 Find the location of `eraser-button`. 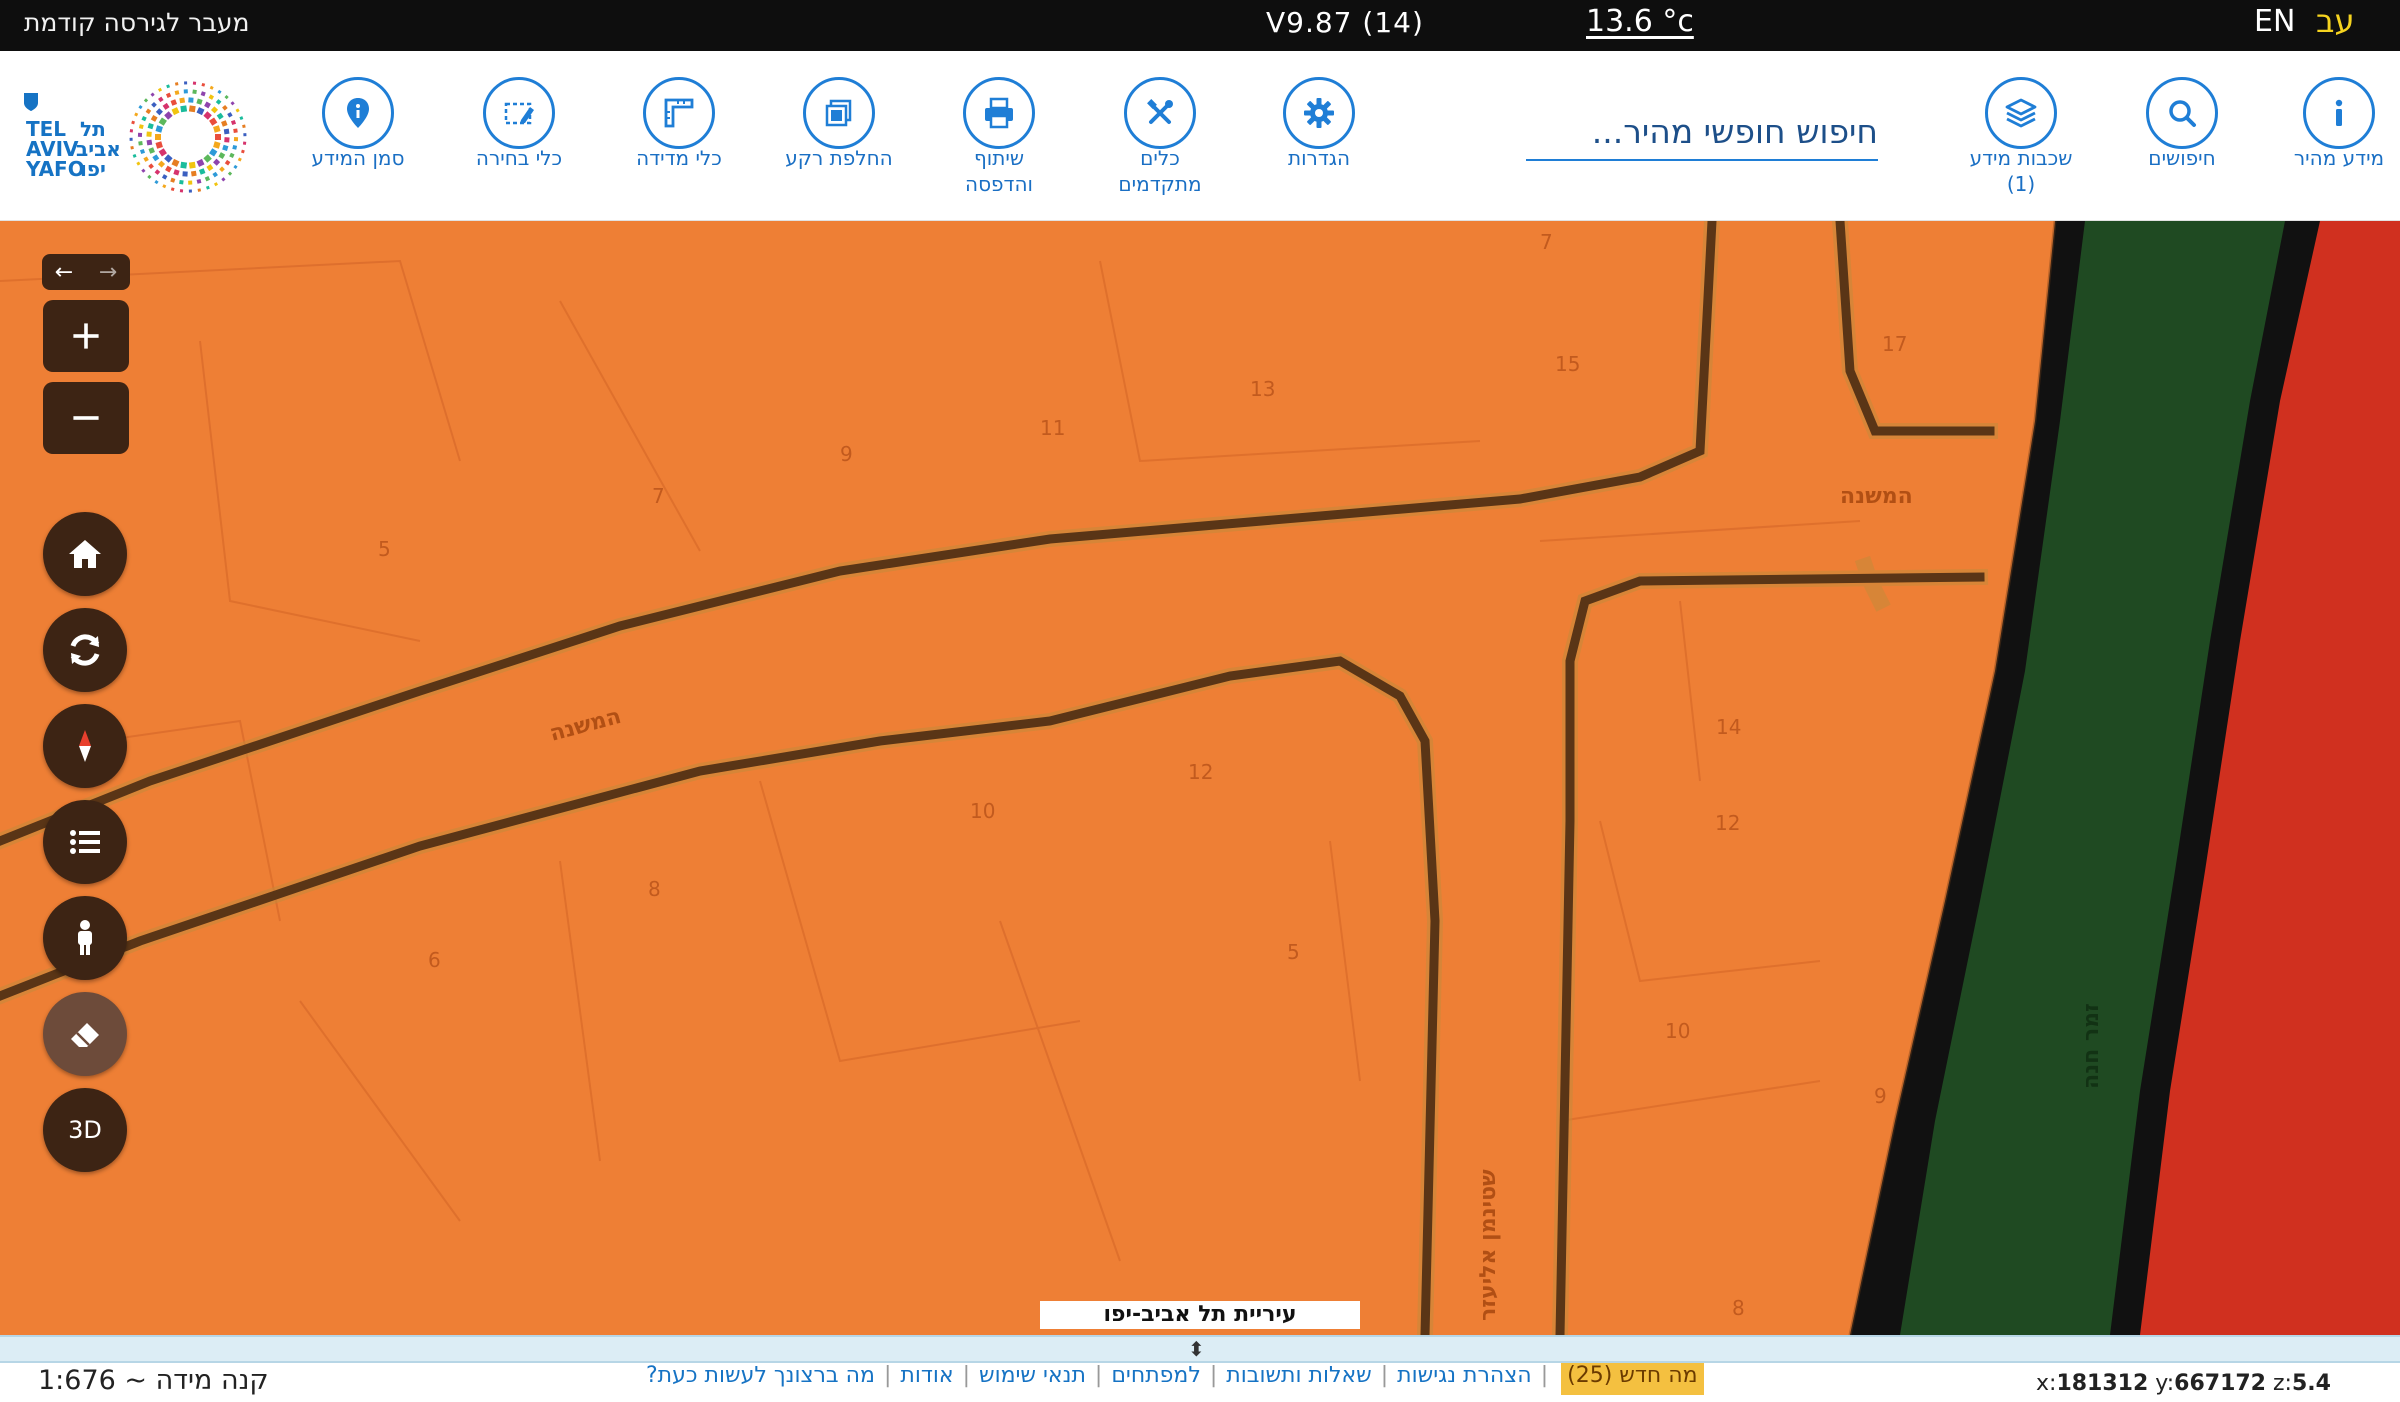

eraser-button is located at coordinates (85, 1034).